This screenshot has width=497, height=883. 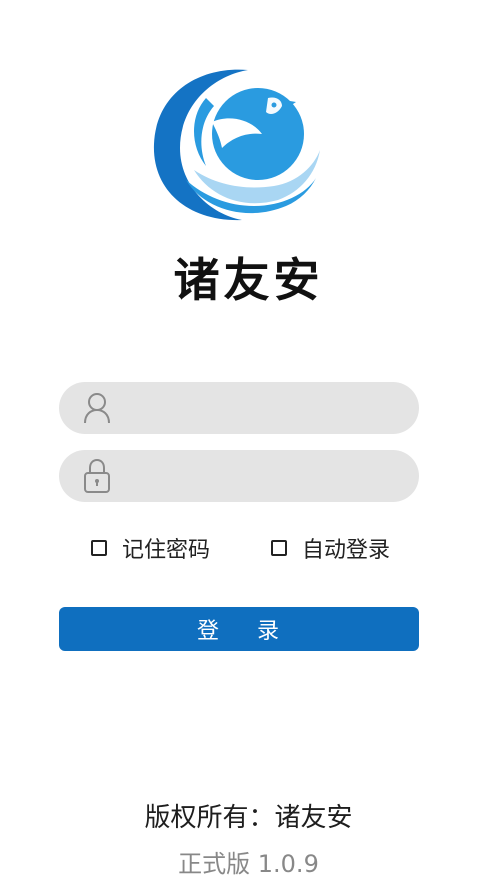 I want to click on remember-password-label: 记住密码, so click(x=166, y=548).